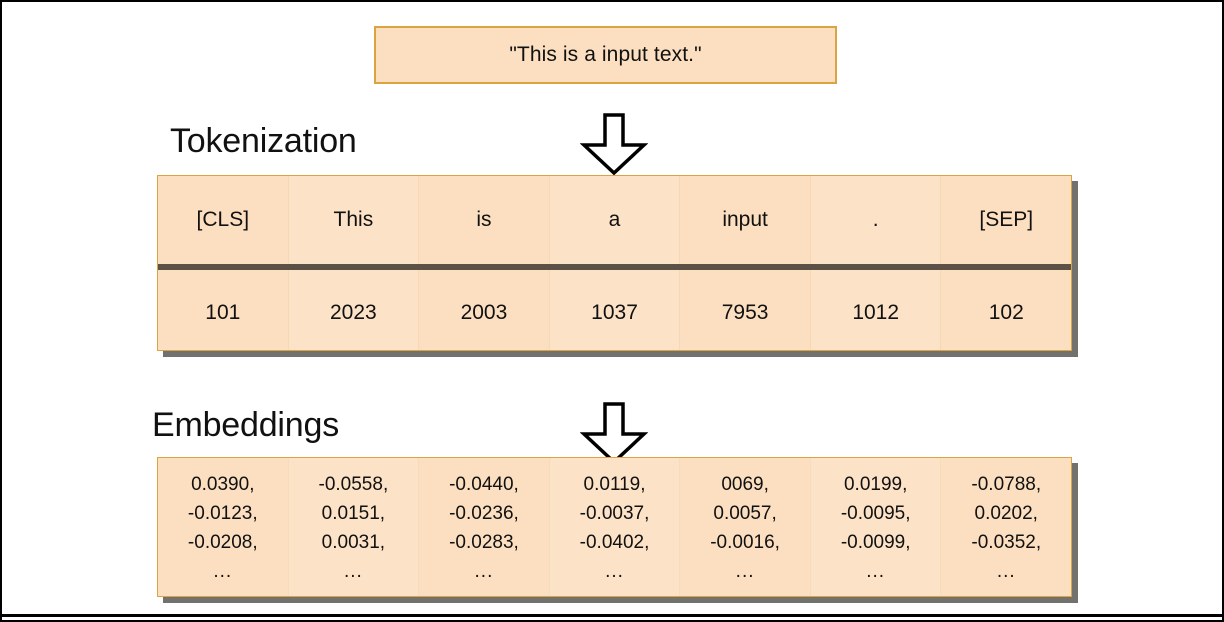 The width and height of the screenshot is (1224, 622). Describe the element at coordinates (745, 310) in the screenshot. I see `token-id-cell: 7953` at that location.